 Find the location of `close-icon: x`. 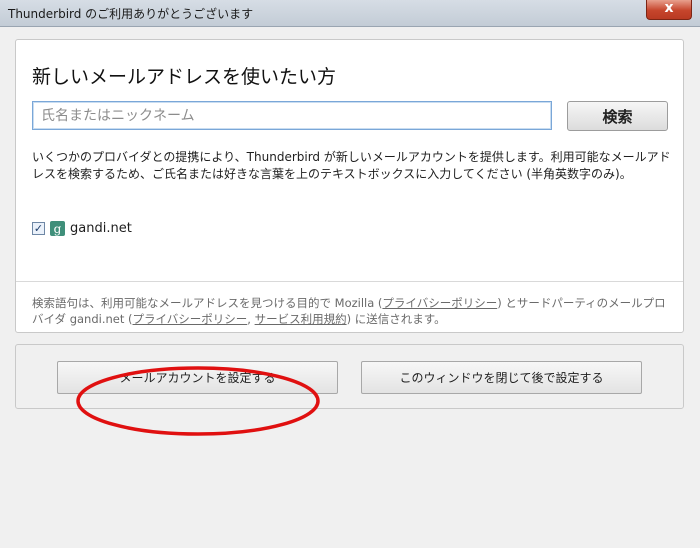

close-icon: x is located at coordinates (669, 8).